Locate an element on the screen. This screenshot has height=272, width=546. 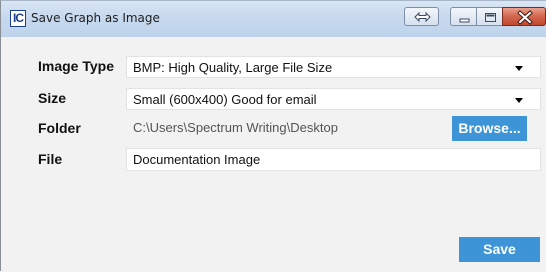
maximize-icon is located at coordinates (490, 17).